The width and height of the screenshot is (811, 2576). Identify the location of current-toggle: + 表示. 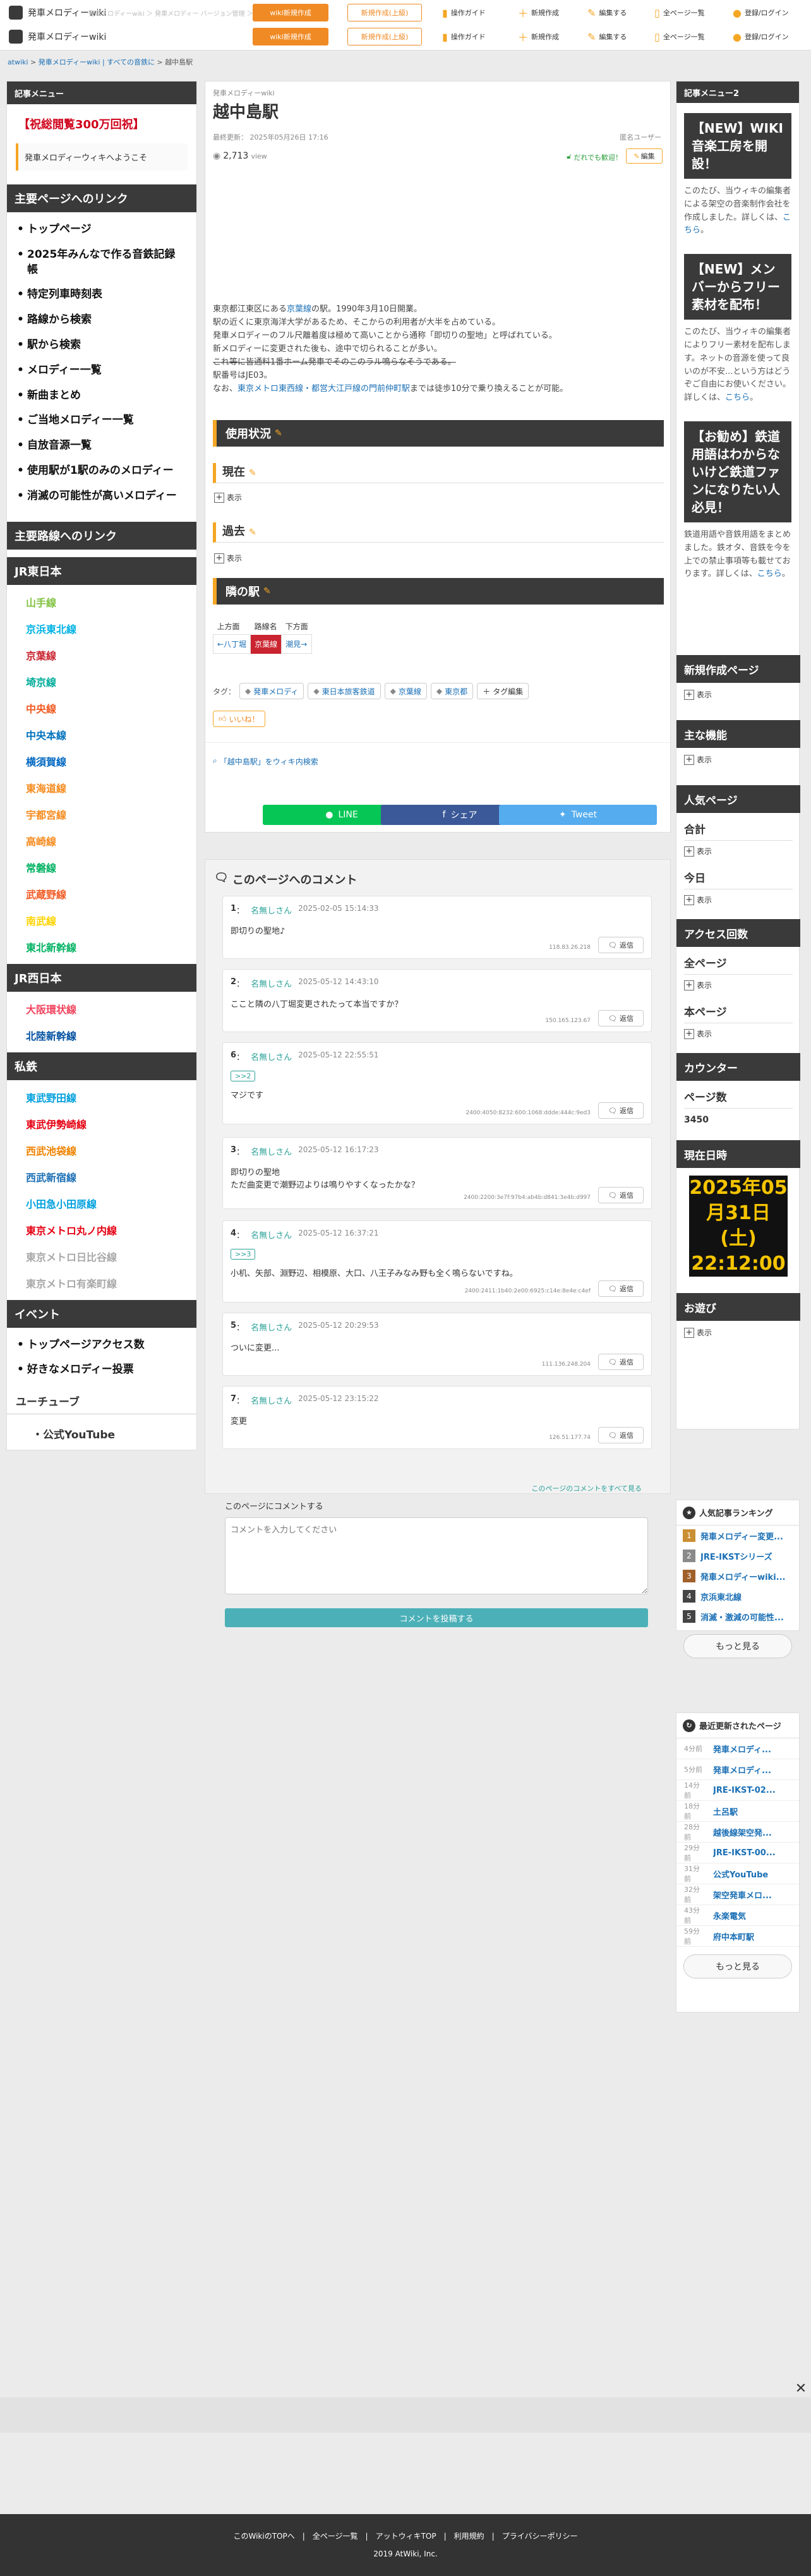
(228, 498).